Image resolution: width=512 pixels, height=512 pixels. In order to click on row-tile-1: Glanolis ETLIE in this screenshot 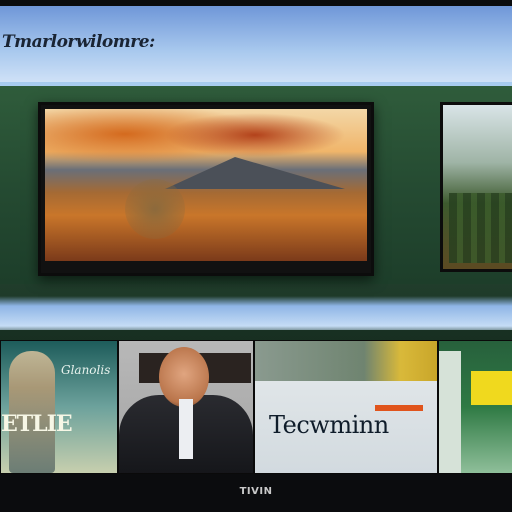, I will do `click(59, 407)`.